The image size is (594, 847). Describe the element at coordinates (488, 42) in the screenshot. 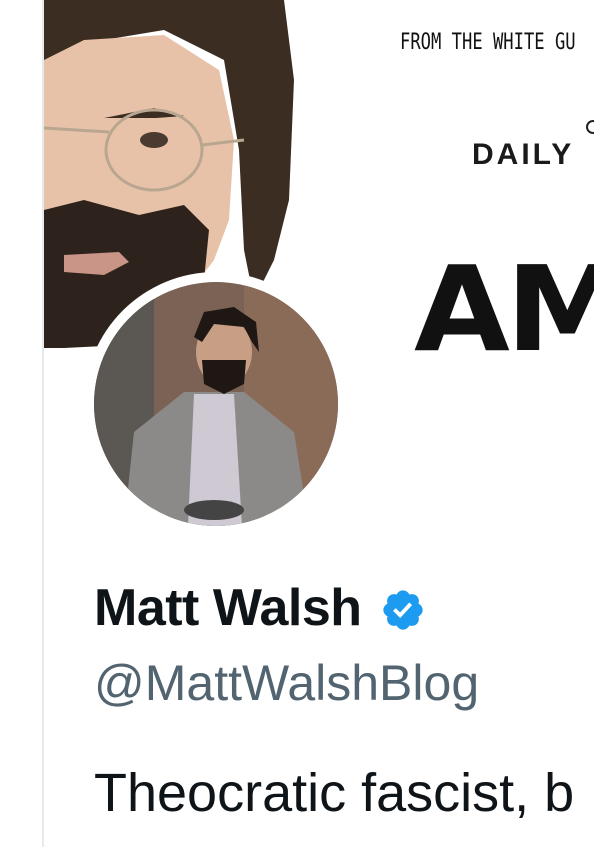

I see `banner-caption-text: FROM THE WHITE GU` at that location.